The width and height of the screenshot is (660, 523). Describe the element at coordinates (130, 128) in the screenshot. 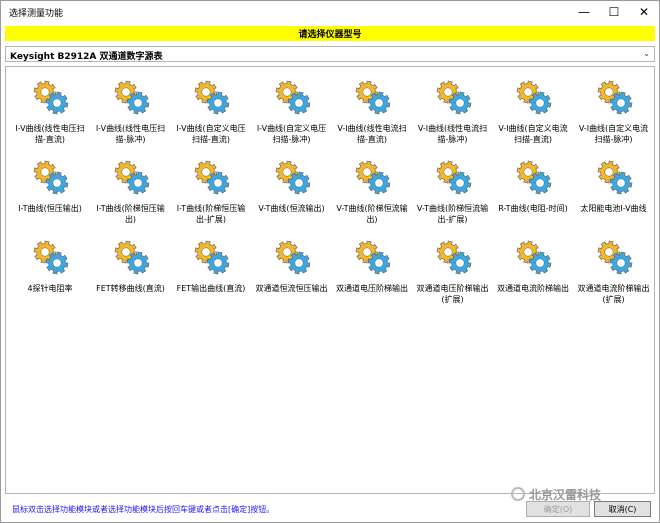

I see `function-label-line1: I-V曲线(线性电压扫` at that location.